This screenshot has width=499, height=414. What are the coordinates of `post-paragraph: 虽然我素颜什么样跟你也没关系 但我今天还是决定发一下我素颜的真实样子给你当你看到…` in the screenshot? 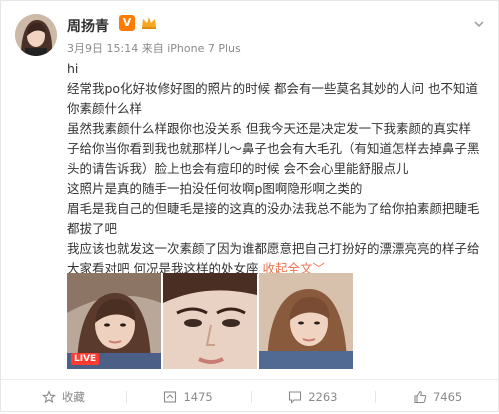 It's located at (273, 148).